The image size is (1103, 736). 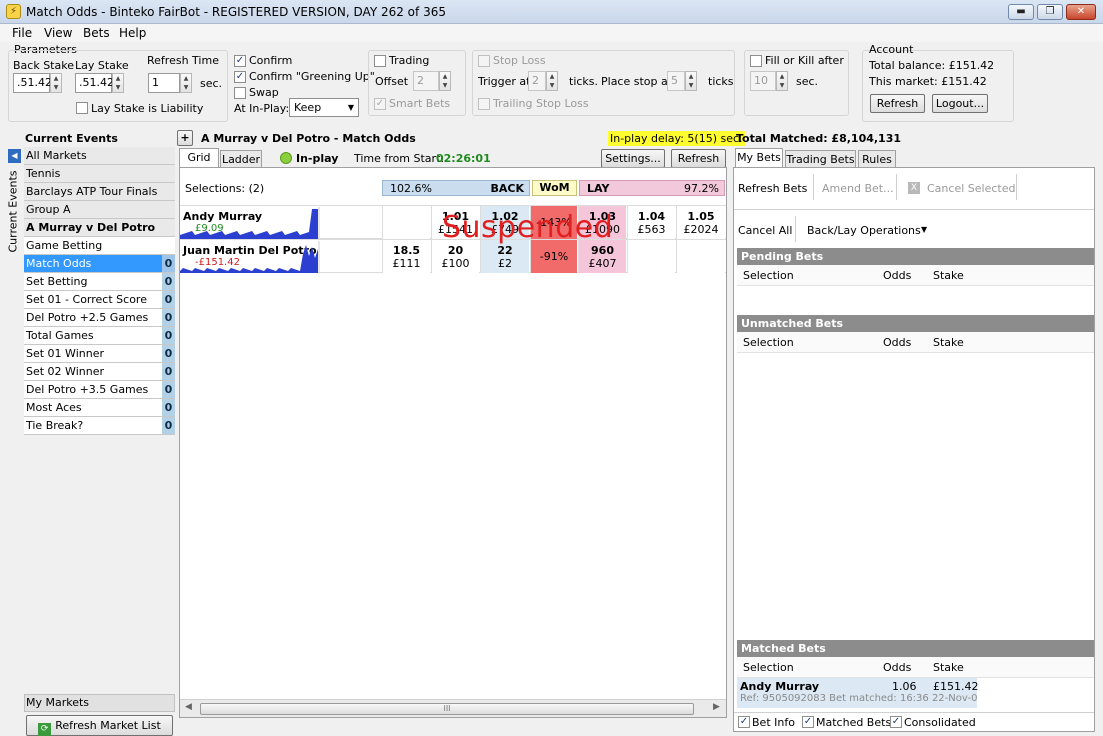 What do you see at coordinates (504, 81) in the screenshot?
I see `trigger-label: Trigger at` at bounding box center [504, 81].